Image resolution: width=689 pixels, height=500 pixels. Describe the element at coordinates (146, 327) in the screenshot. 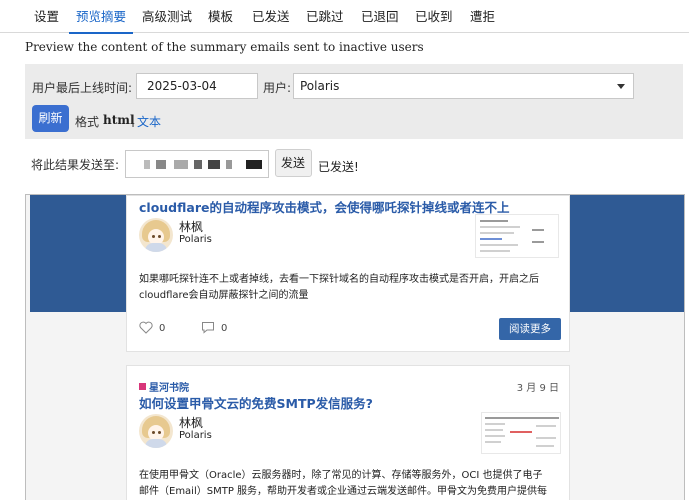

I see `heart-icon` at that location.